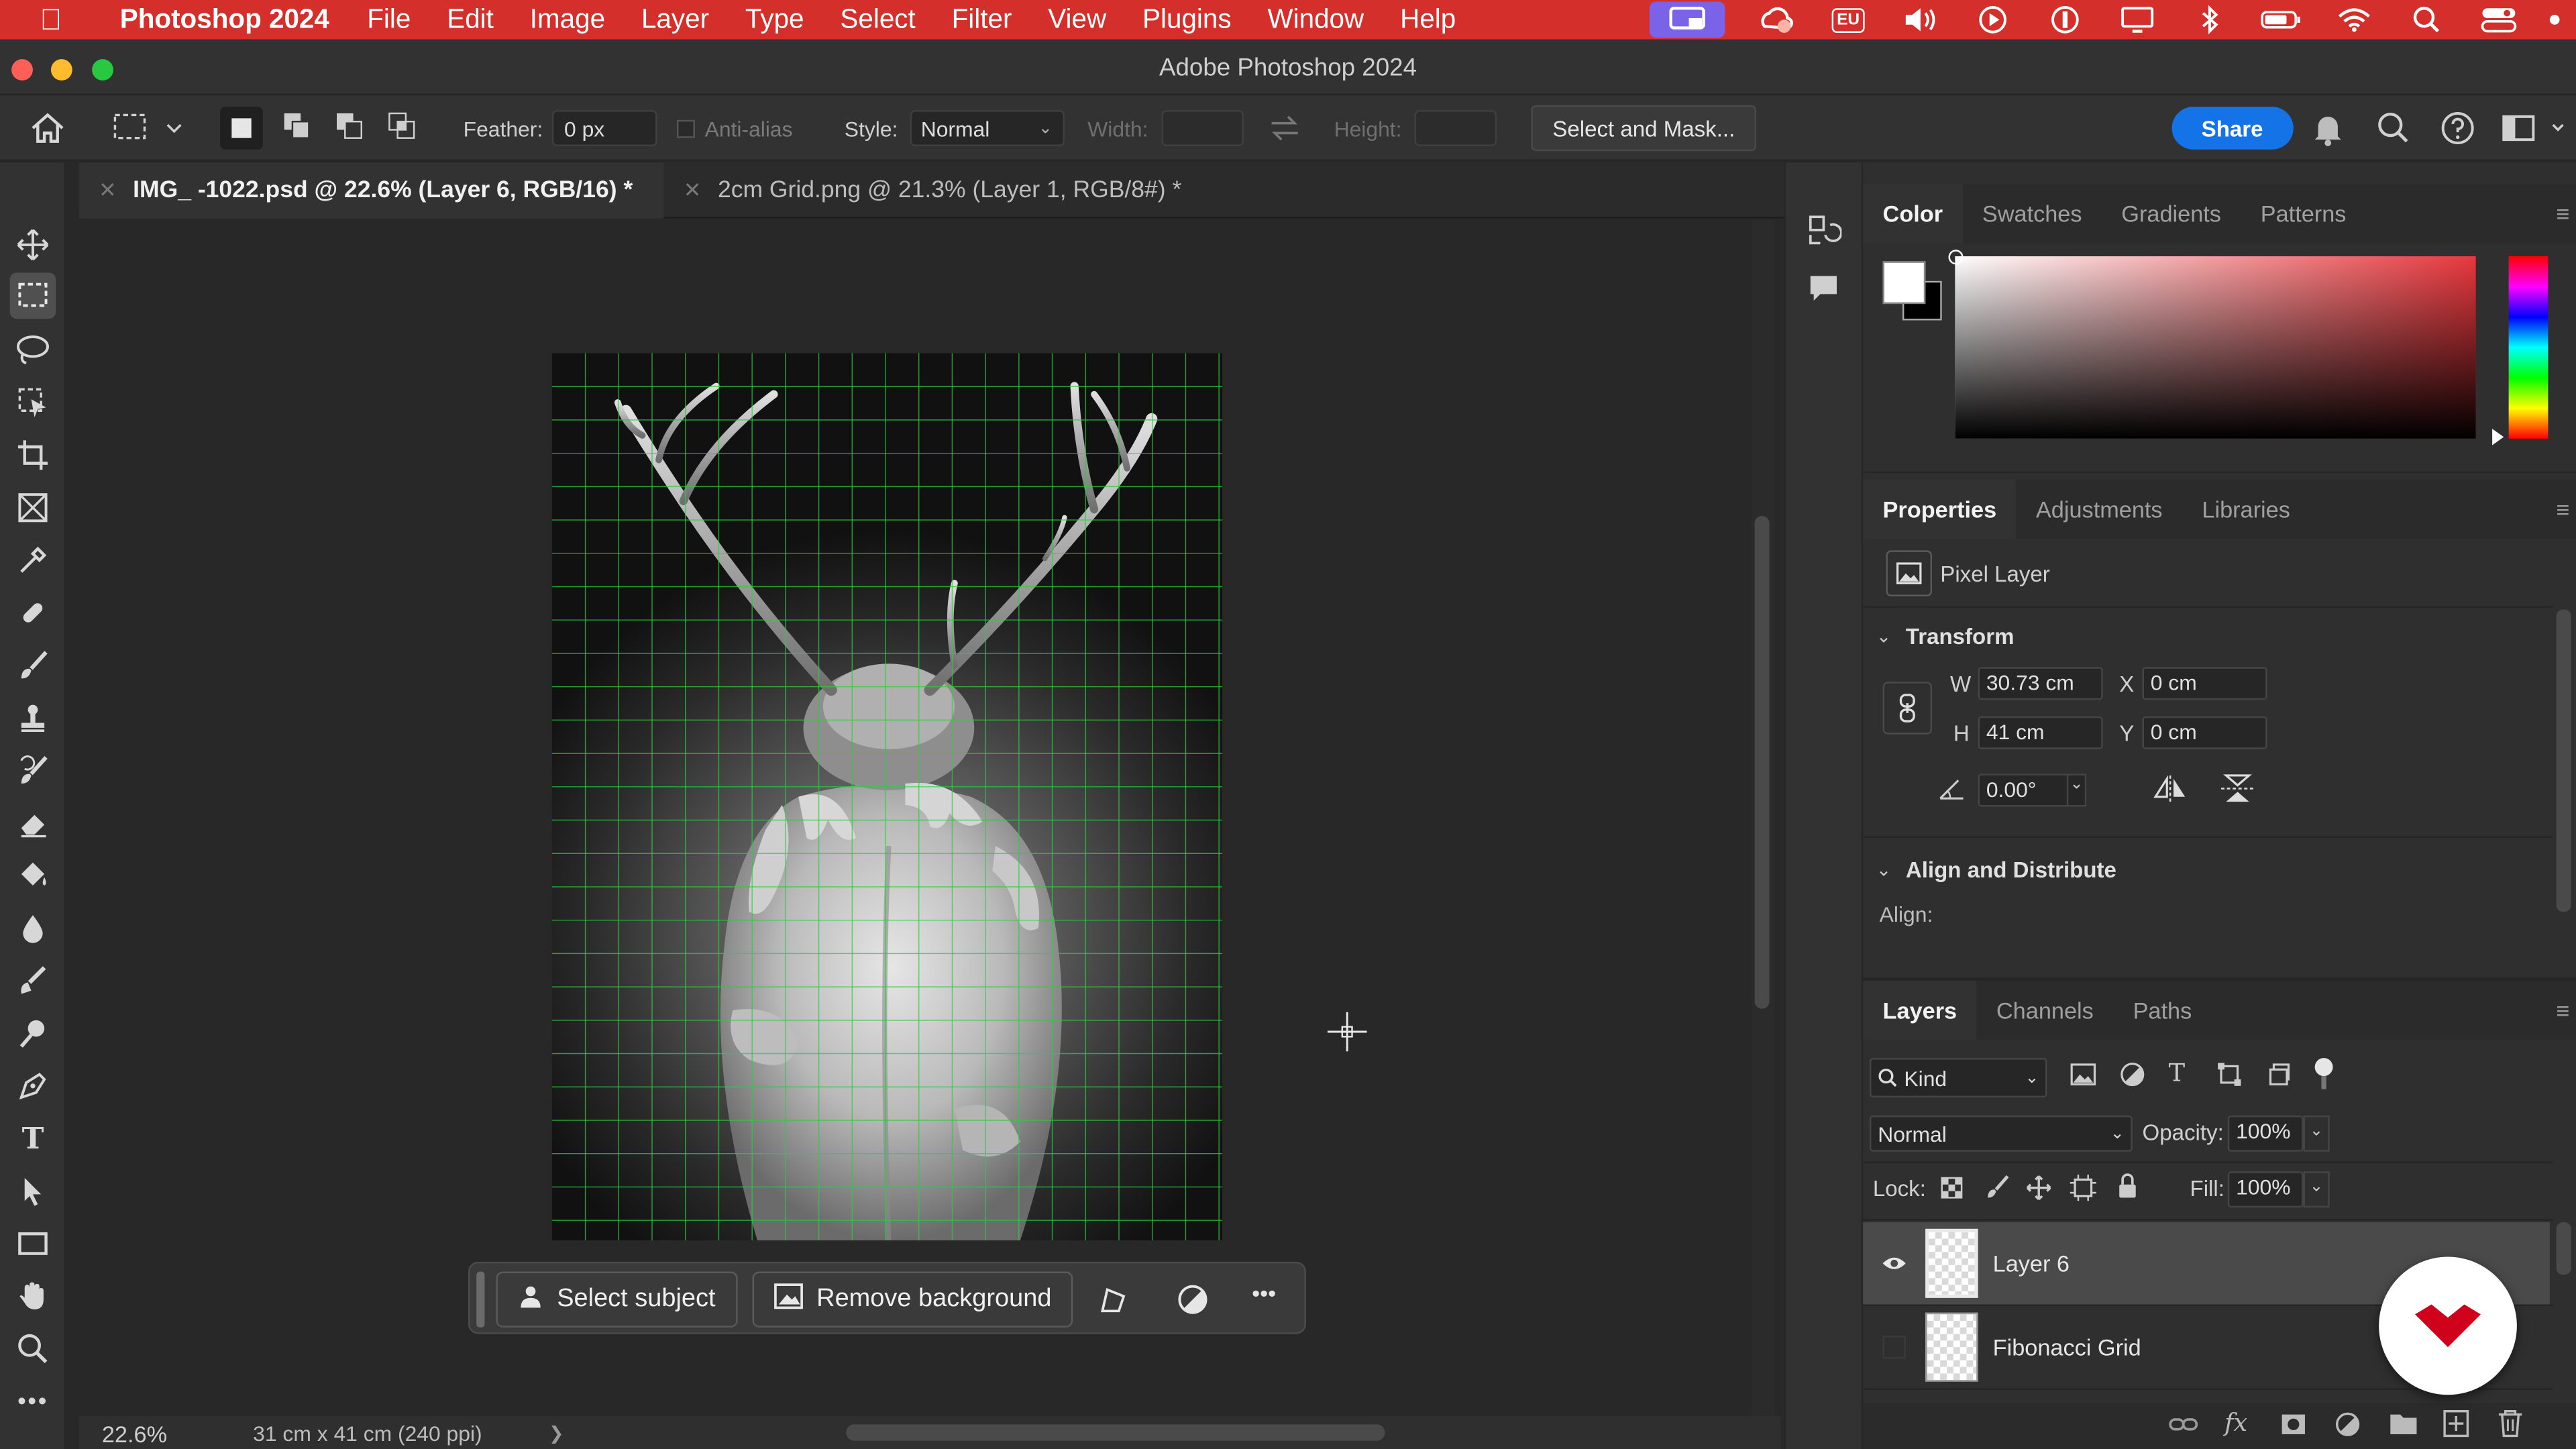 This screenshot has width=2576, height=1449. Describe the element at coordinates (33, 981) in the screenshot. I see `smudge-tool-icon` at that location.